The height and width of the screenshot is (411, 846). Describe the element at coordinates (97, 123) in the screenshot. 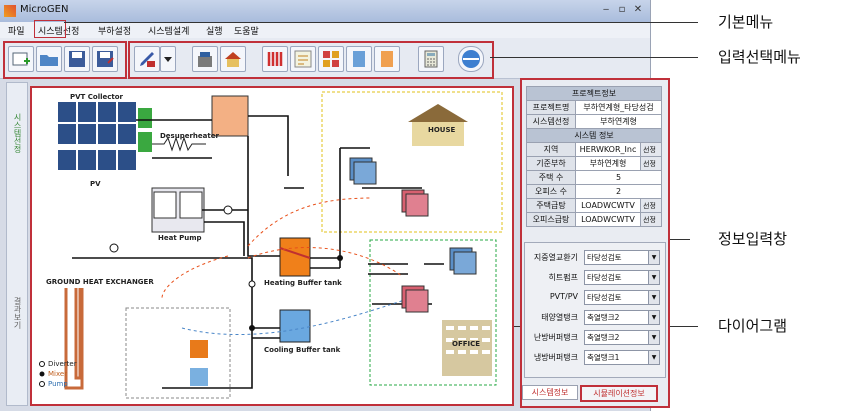

I see `pvt-collector-icon` at that location.